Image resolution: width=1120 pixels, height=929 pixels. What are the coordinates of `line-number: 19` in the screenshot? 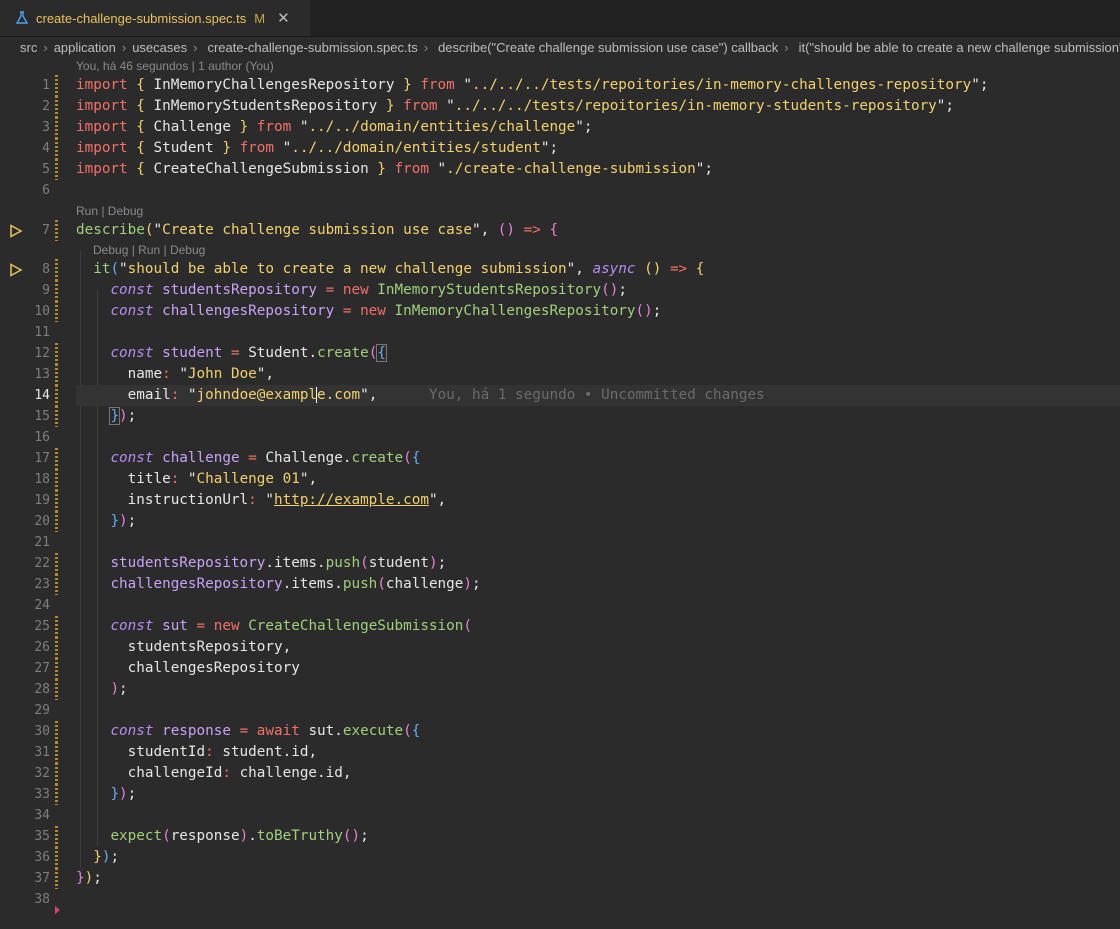 It's located at (42, 500).